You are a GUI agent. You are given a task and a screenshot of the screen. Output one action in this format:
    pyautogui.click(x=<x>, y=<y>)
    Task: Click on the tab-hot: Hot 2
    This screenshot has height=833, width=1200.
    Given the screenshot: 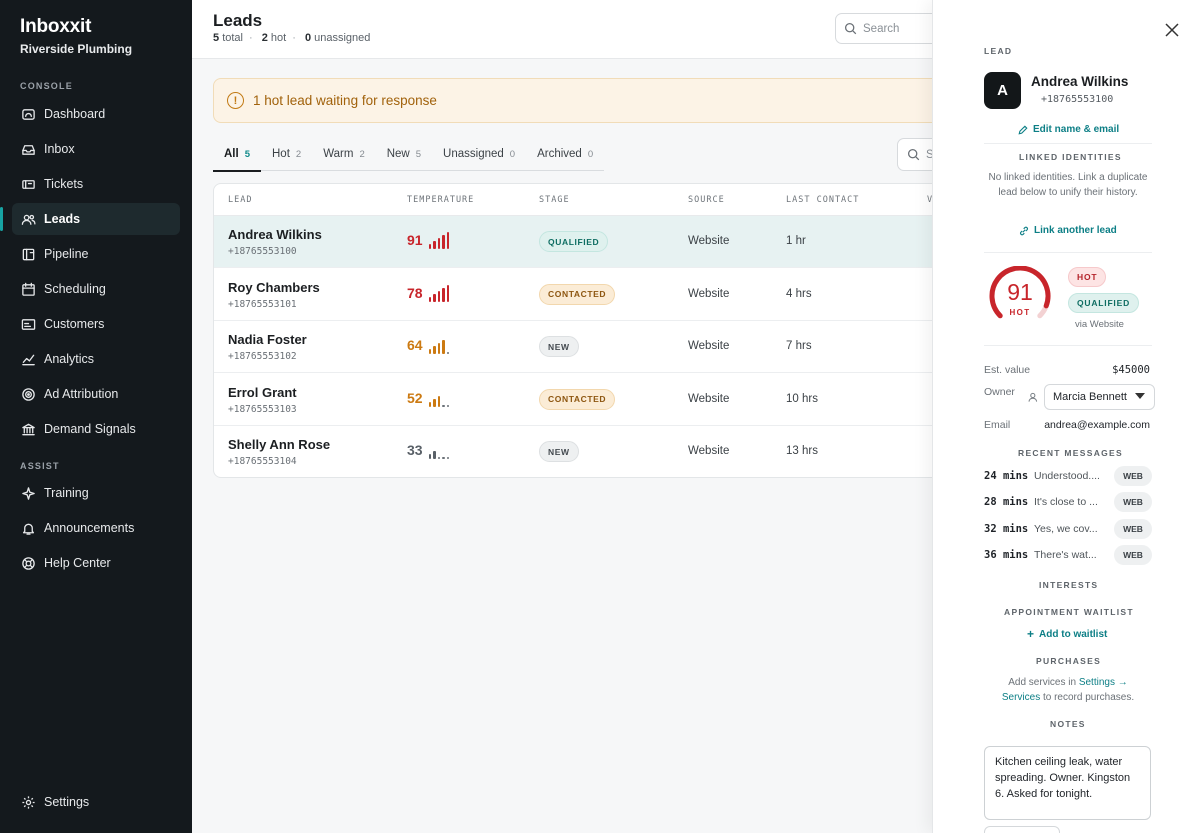 What is the action you would take?
    pyautogui.click(x=286, y=154)
    